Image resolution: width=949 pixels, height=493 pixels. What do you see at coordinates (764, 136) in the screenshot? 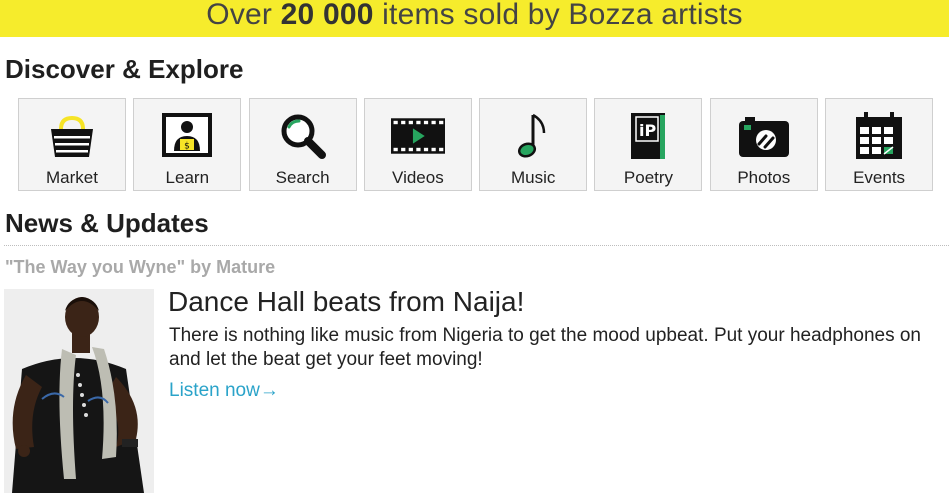
I see `camera-icon` at bounding box center [764, 136].